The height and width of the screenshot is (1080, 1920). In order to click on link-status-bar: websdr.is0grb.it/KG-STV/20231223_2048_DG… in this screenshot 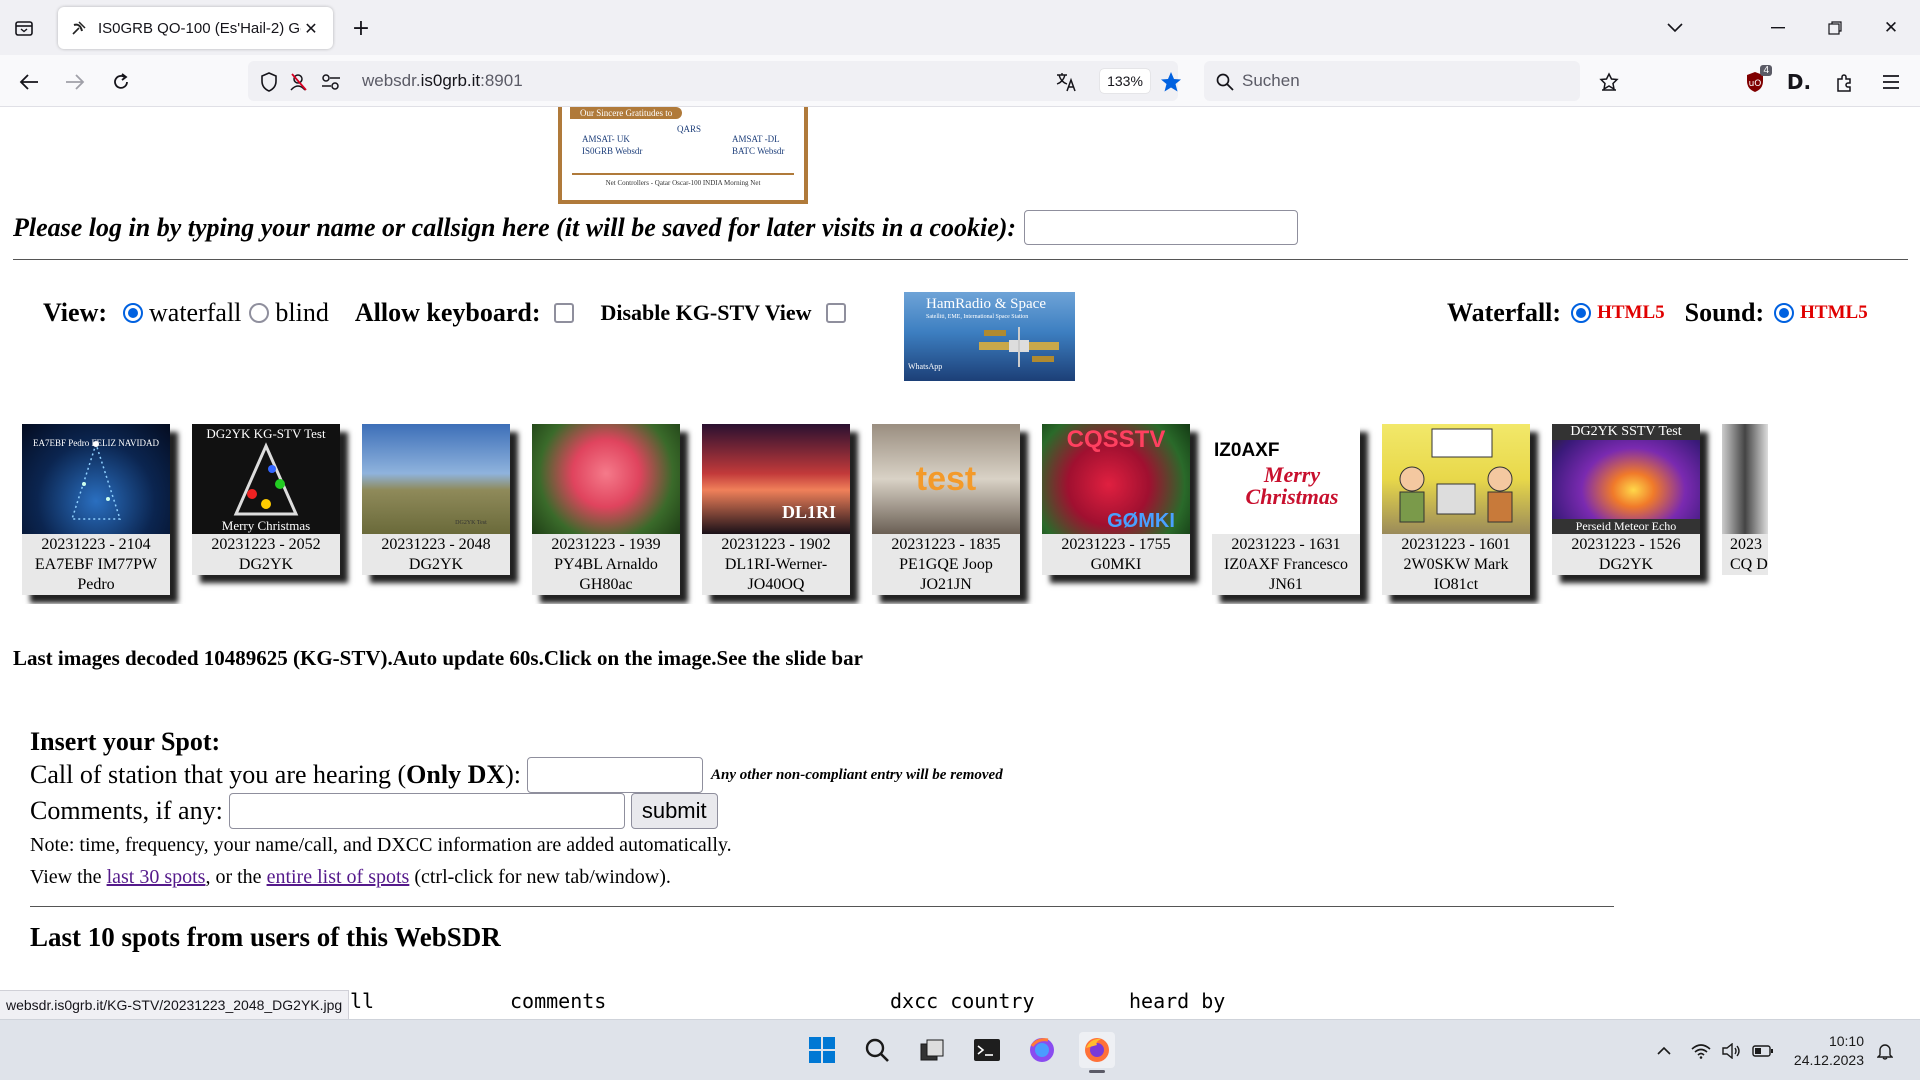, I will do `click(175, 1005)`.